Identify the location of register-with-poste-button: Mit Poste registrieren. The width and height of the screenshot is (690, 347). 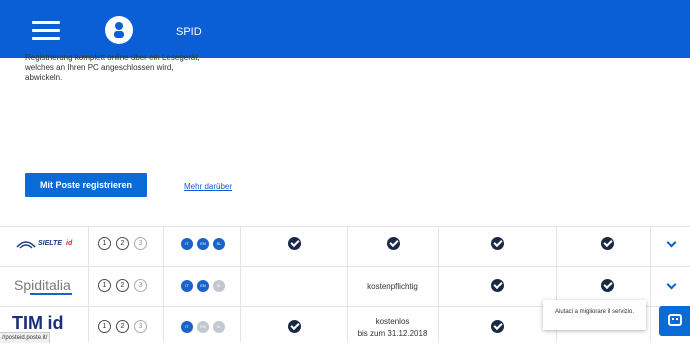
(86, 185).